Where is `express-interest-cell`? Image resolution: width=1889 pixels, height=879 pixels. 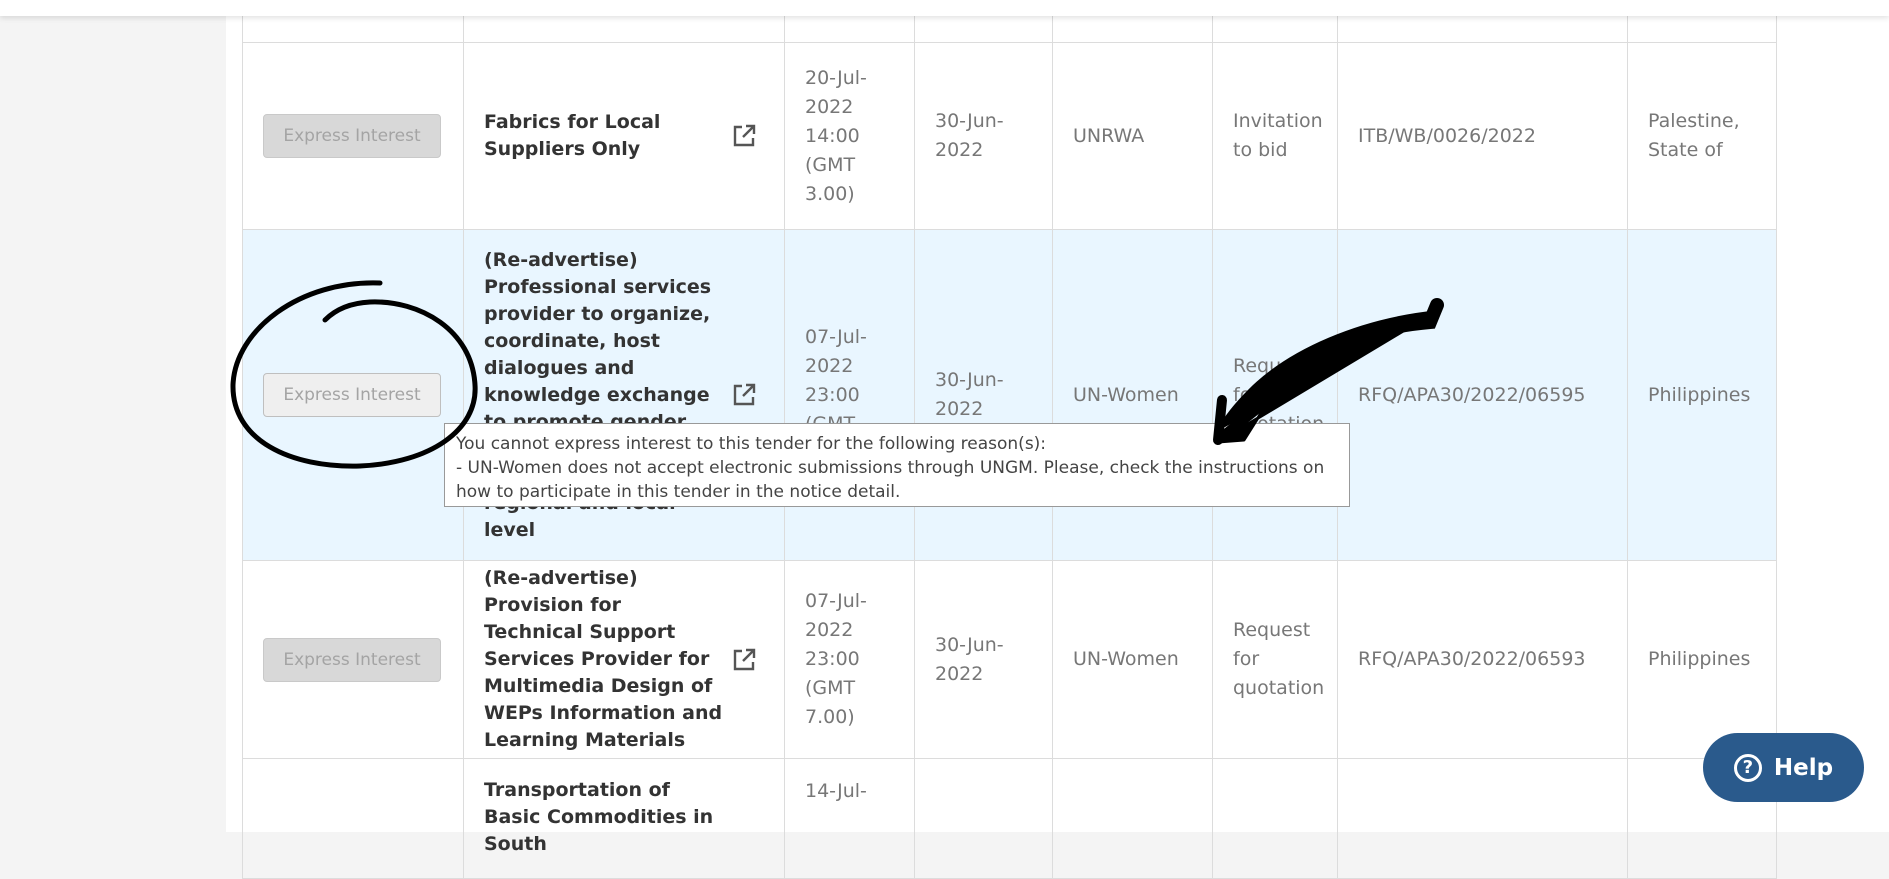 express-interest-cell is located at coordinates (353, 818).